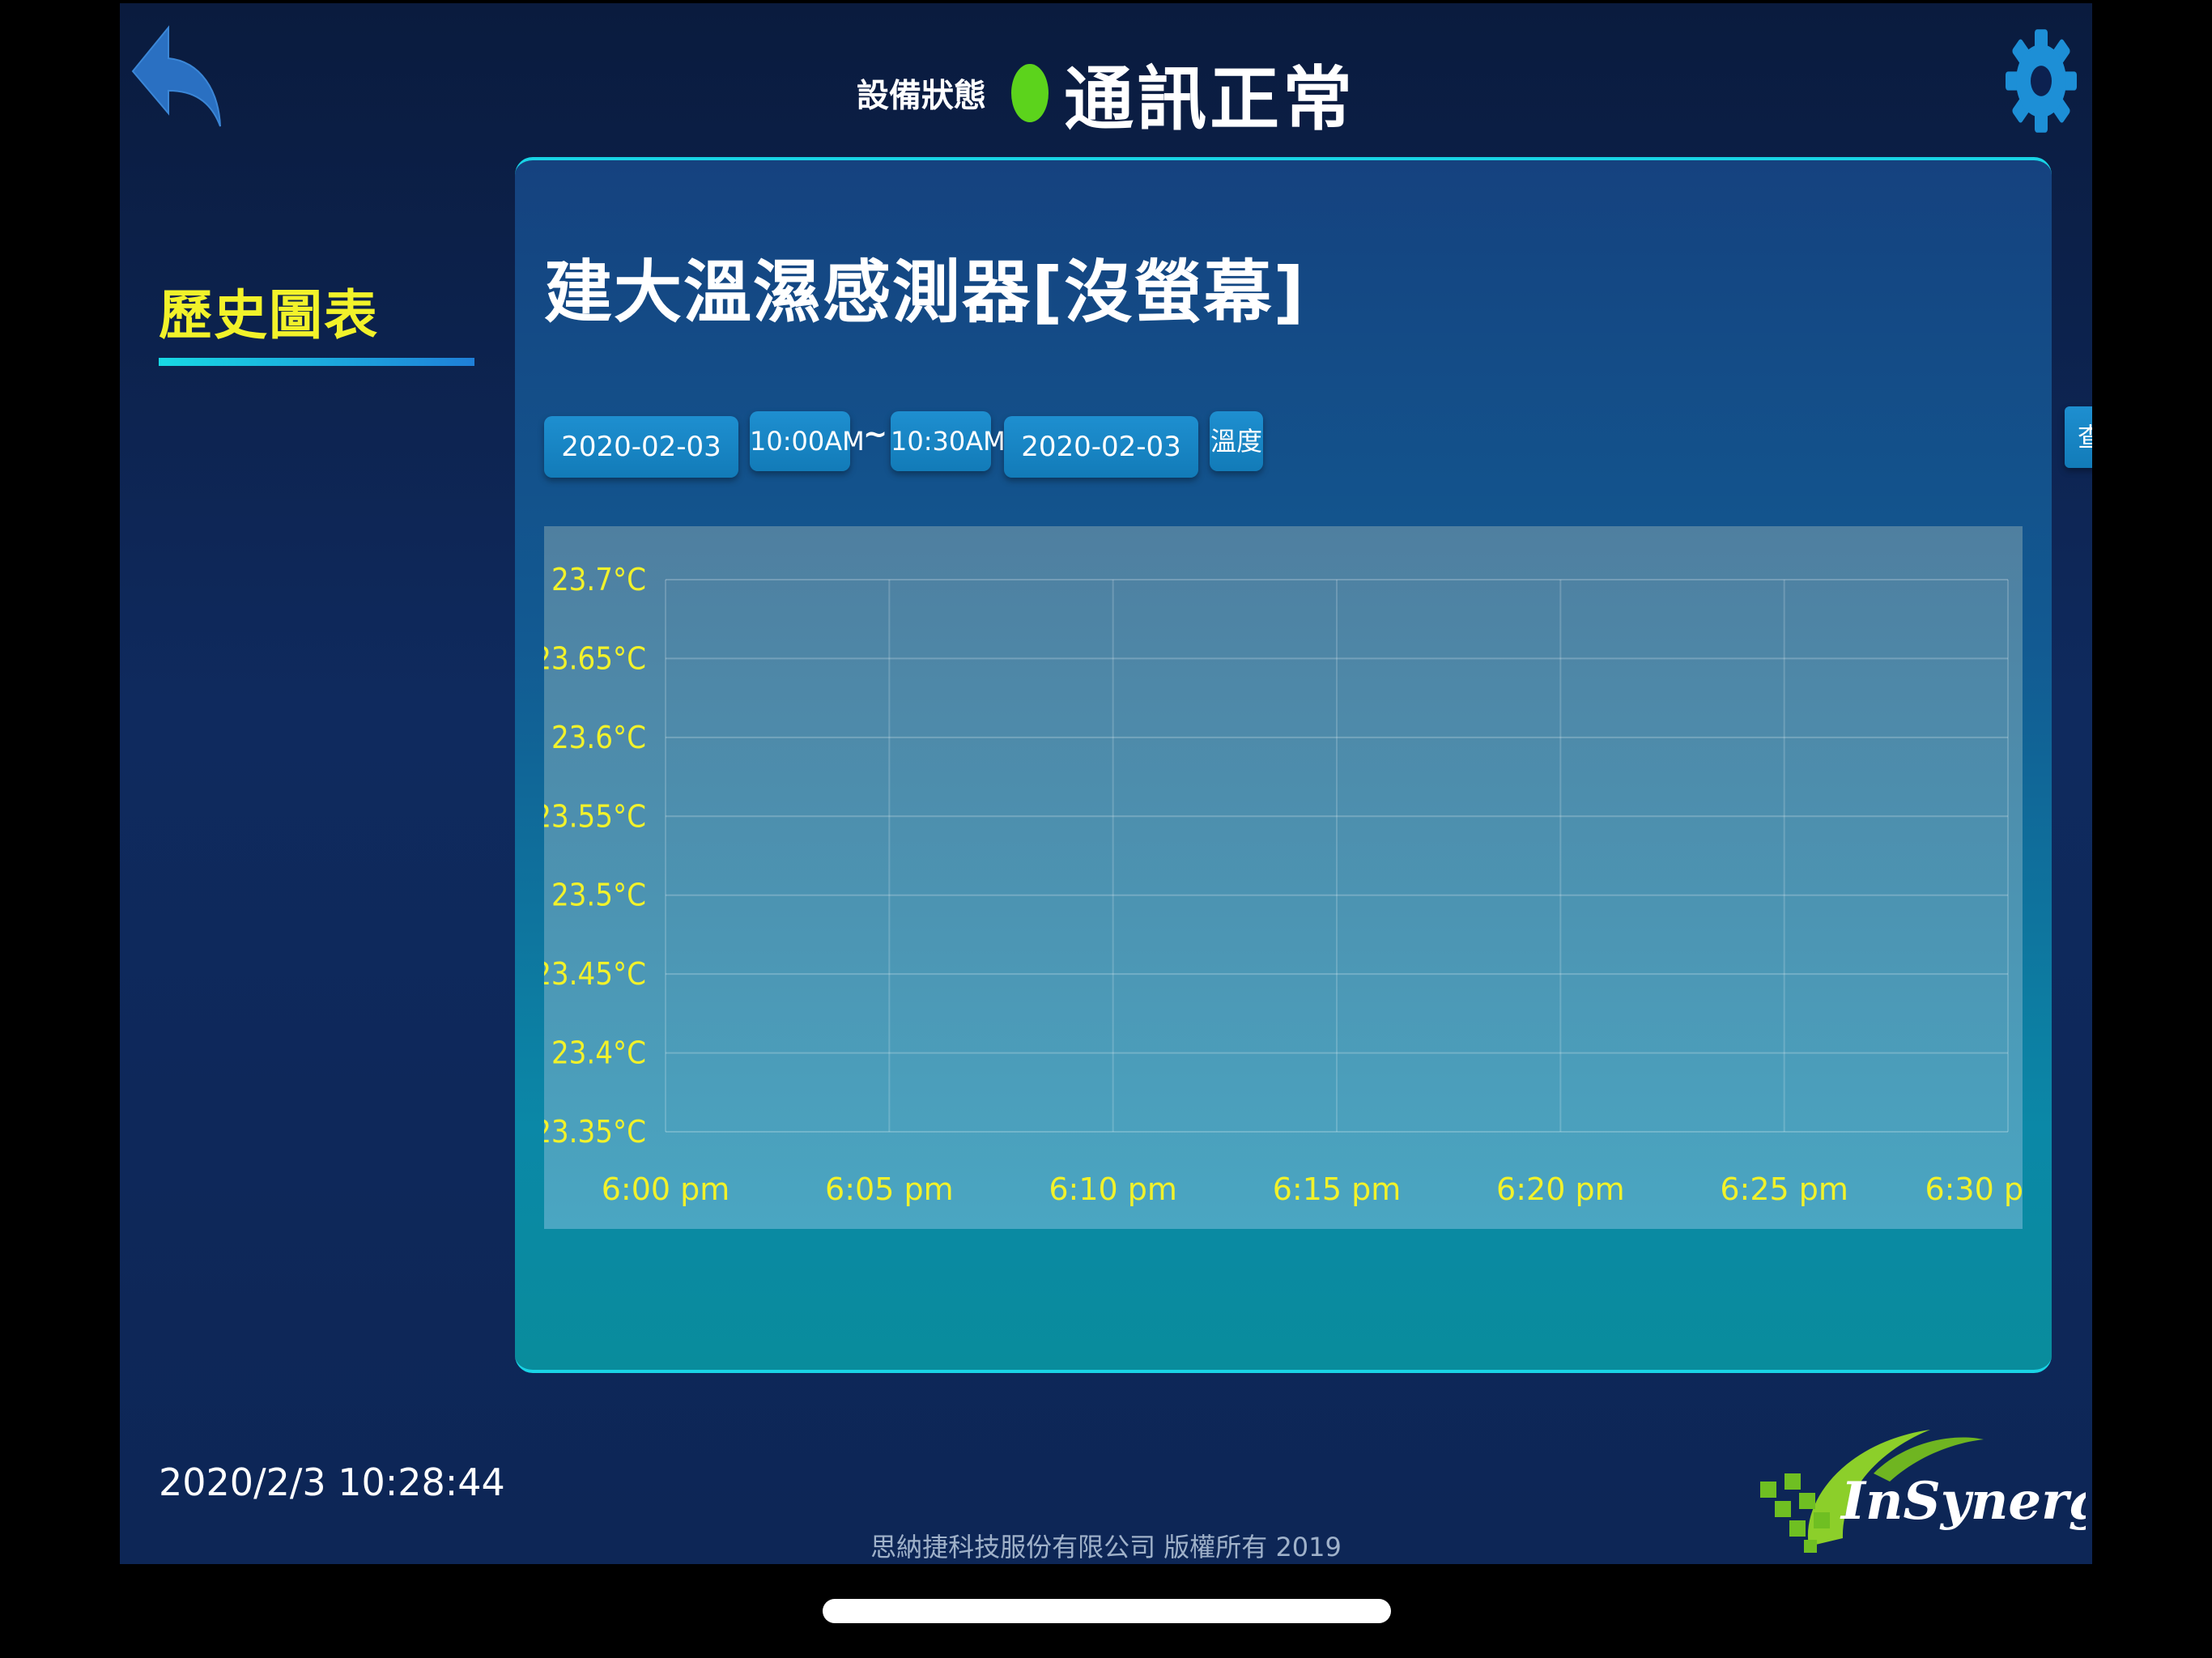  Describe the element at coordinates (598, 737) in the screenshot. I see `y-tick-label: 23.6°C` at that location.